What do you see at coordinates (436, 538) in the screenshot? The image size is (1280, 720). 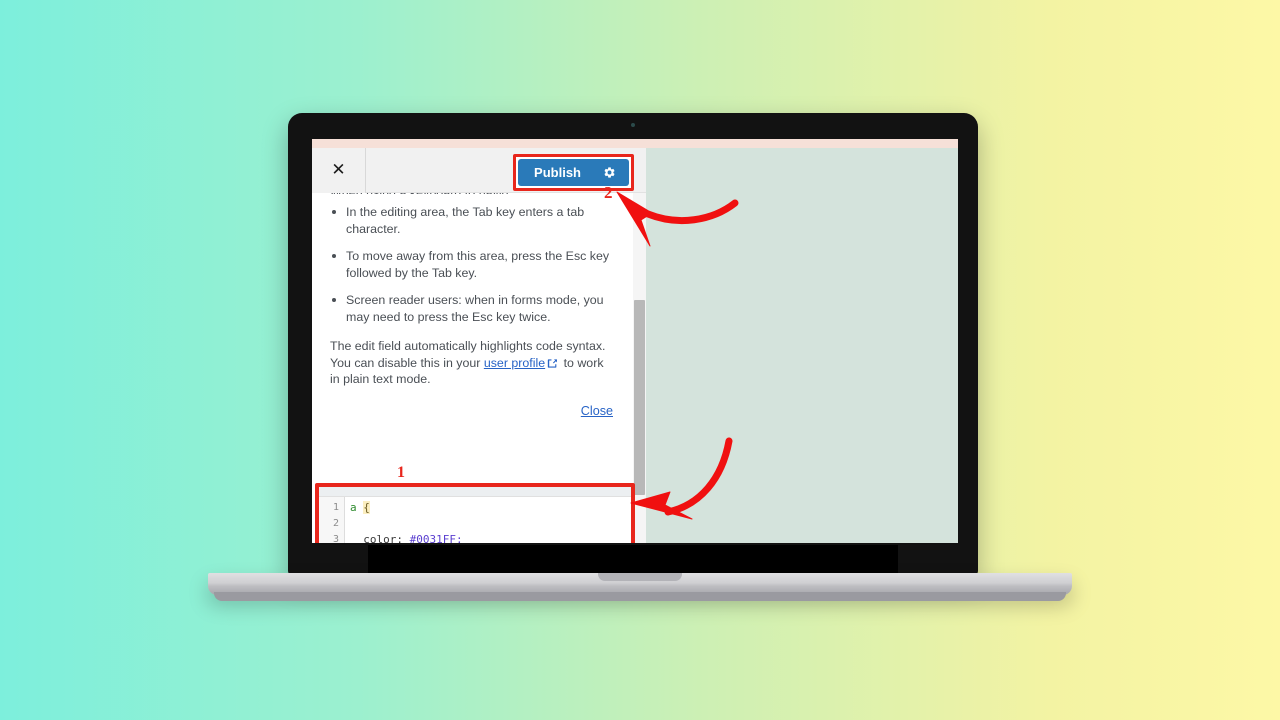 I see `code-token-value: #0031FF;` at bounding box center [436, 538].